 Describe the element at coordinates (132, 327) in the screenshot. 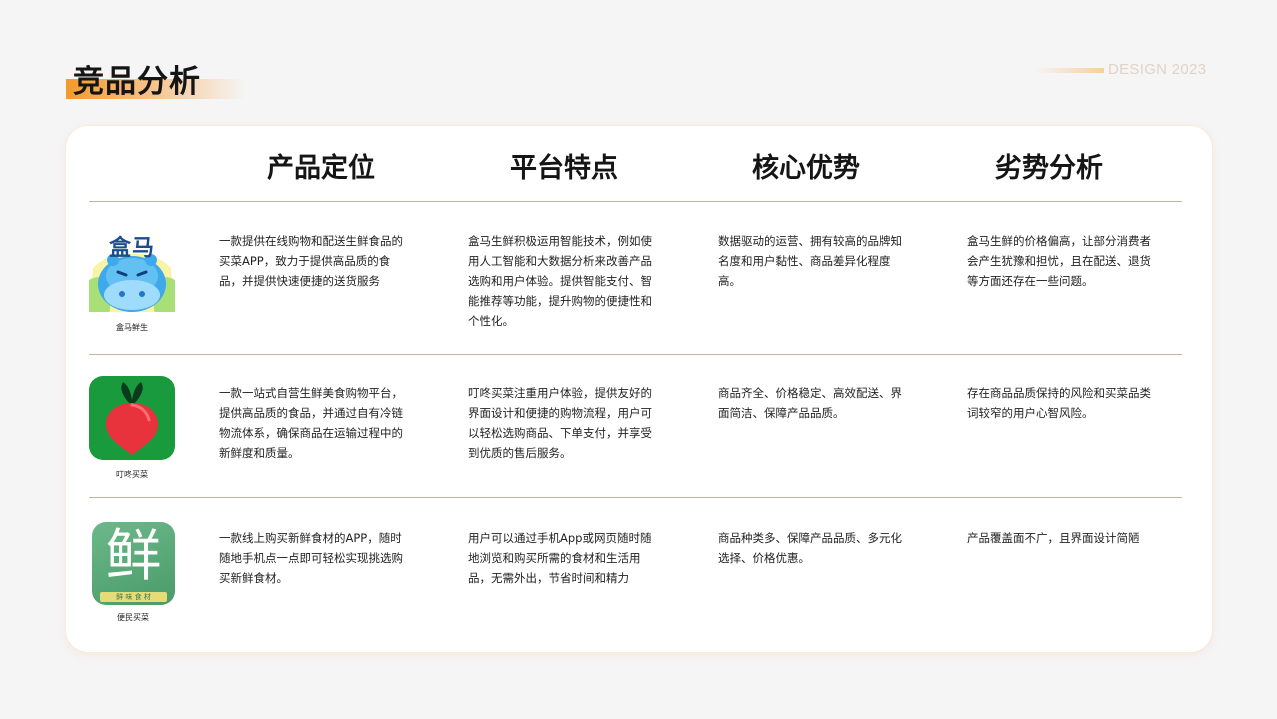

I see `app-name: 盒马鲜生` at that location.